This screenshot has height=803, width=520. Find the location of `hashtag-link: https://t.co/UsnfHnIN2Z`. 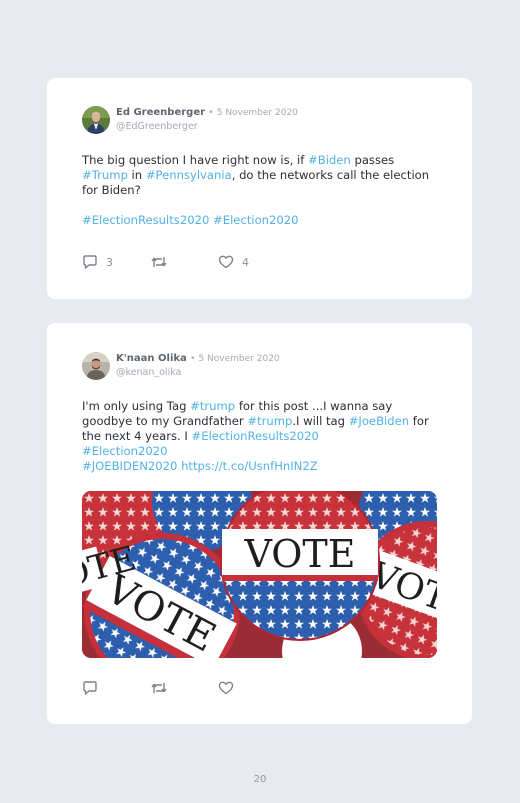

hashtag-link: https://t.co/UsnfHnIN2Z is located at coordinates (249, 466).